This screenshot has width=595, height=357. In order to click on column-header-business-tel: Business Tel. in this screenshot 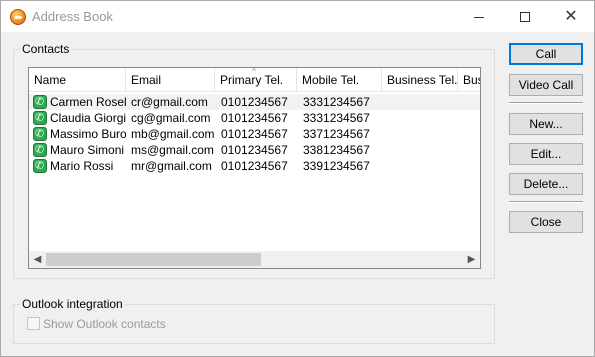, I will do `click(420, 80)`.